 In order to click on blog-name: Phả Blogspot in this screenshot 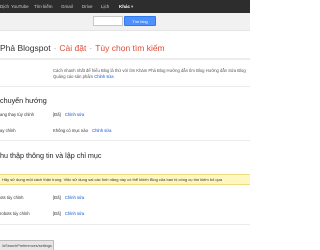, I will do `click(25, 48)`.